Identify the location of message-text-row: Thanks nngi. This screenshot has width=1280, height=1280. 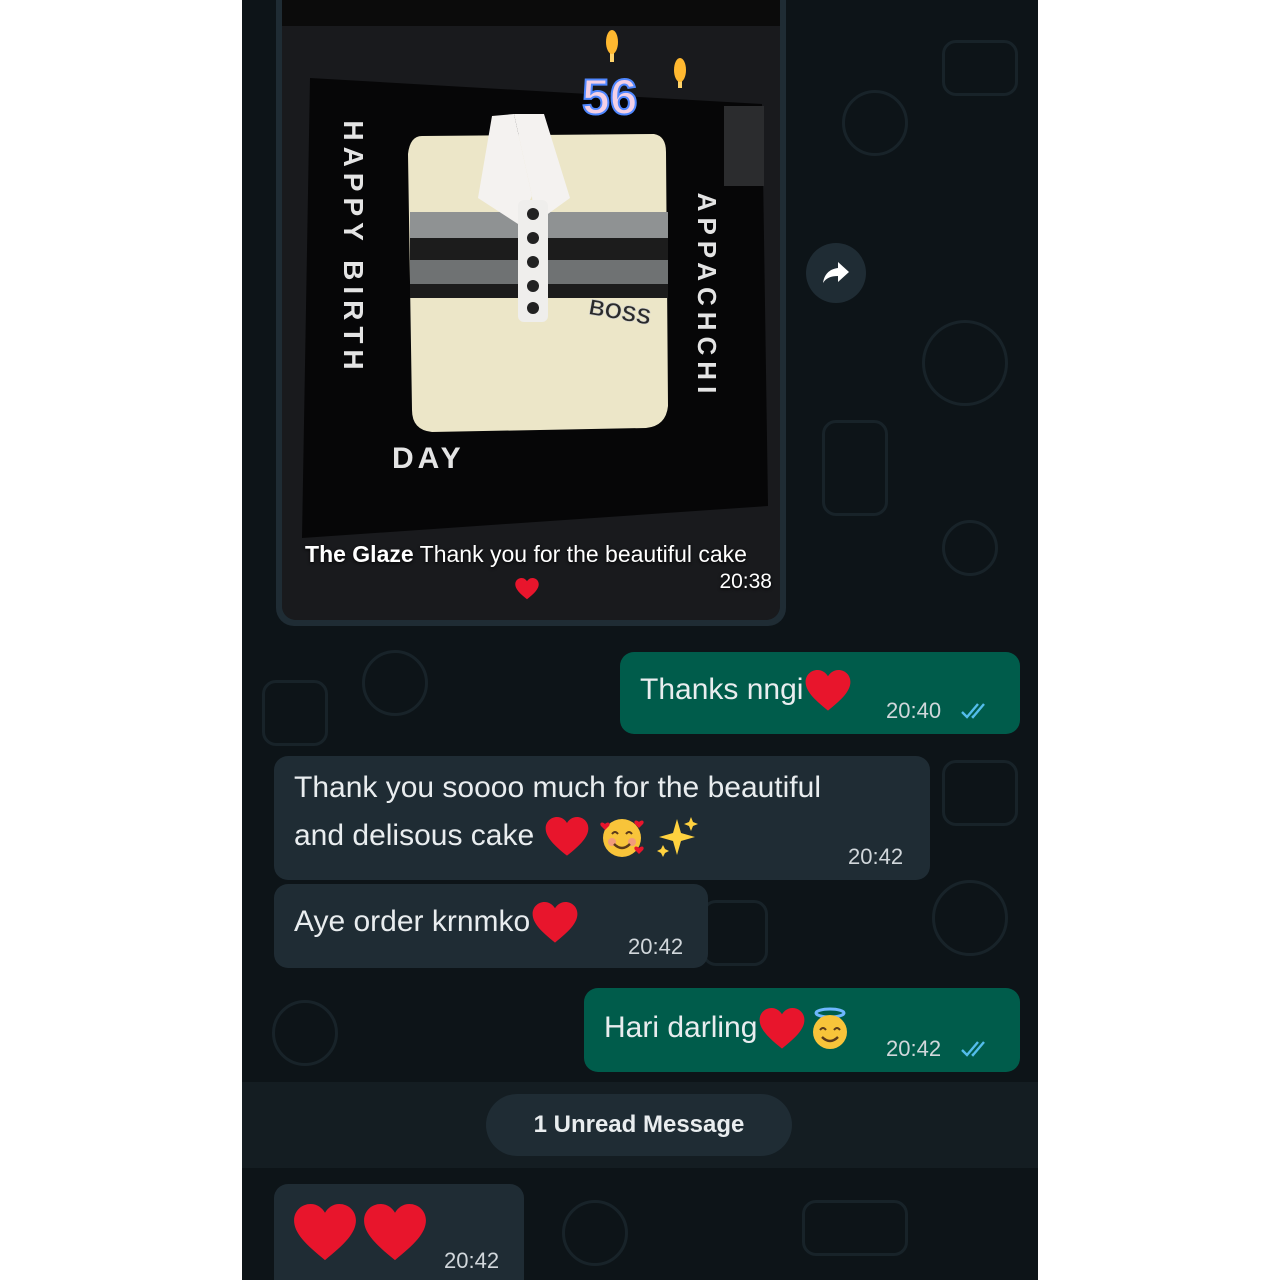
(745, 690).